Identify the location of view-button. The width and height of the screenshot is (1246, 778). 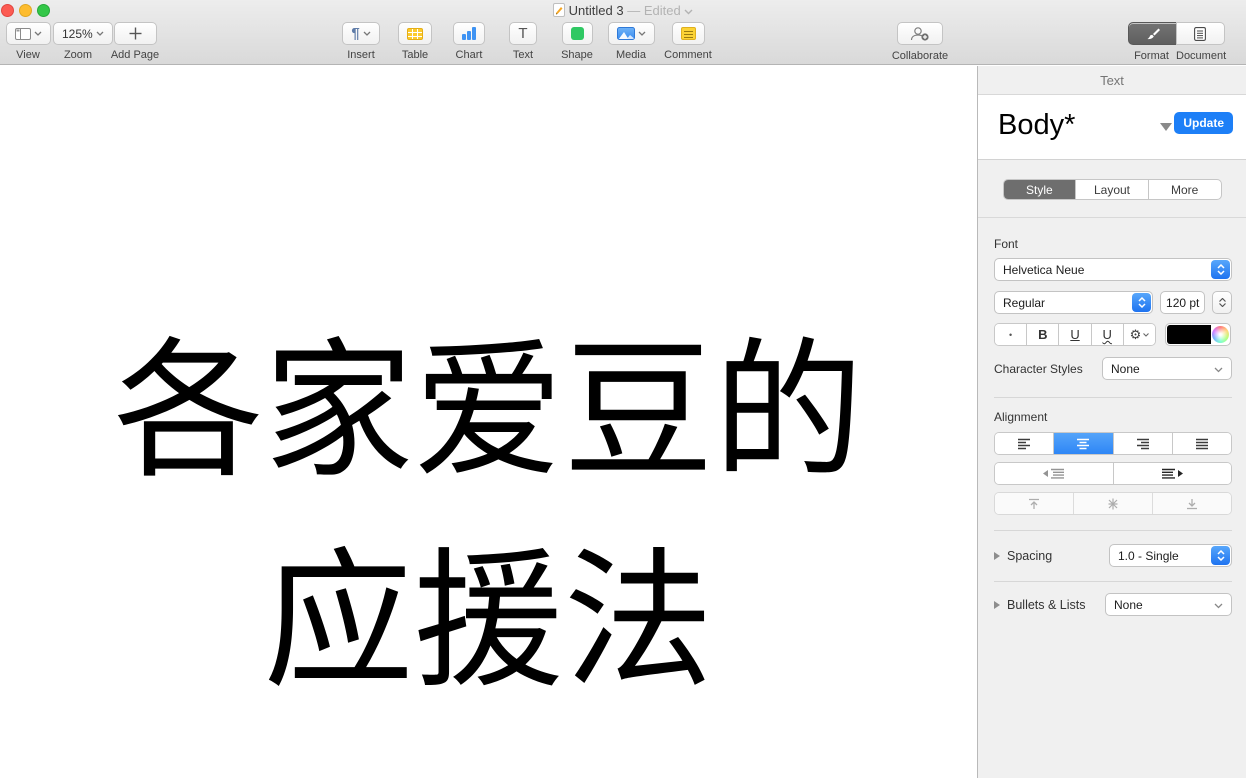
(28, 33).